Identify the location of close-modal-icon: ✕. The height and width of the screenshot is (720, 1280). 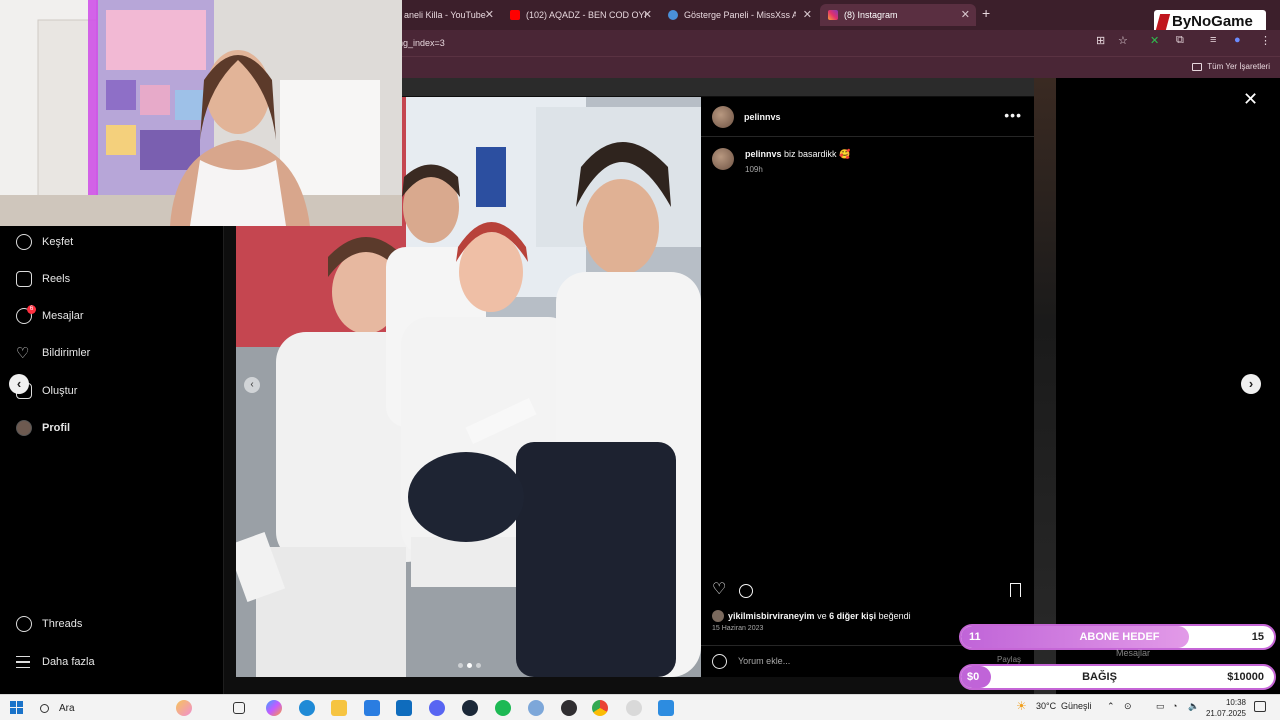
(1250, 99).